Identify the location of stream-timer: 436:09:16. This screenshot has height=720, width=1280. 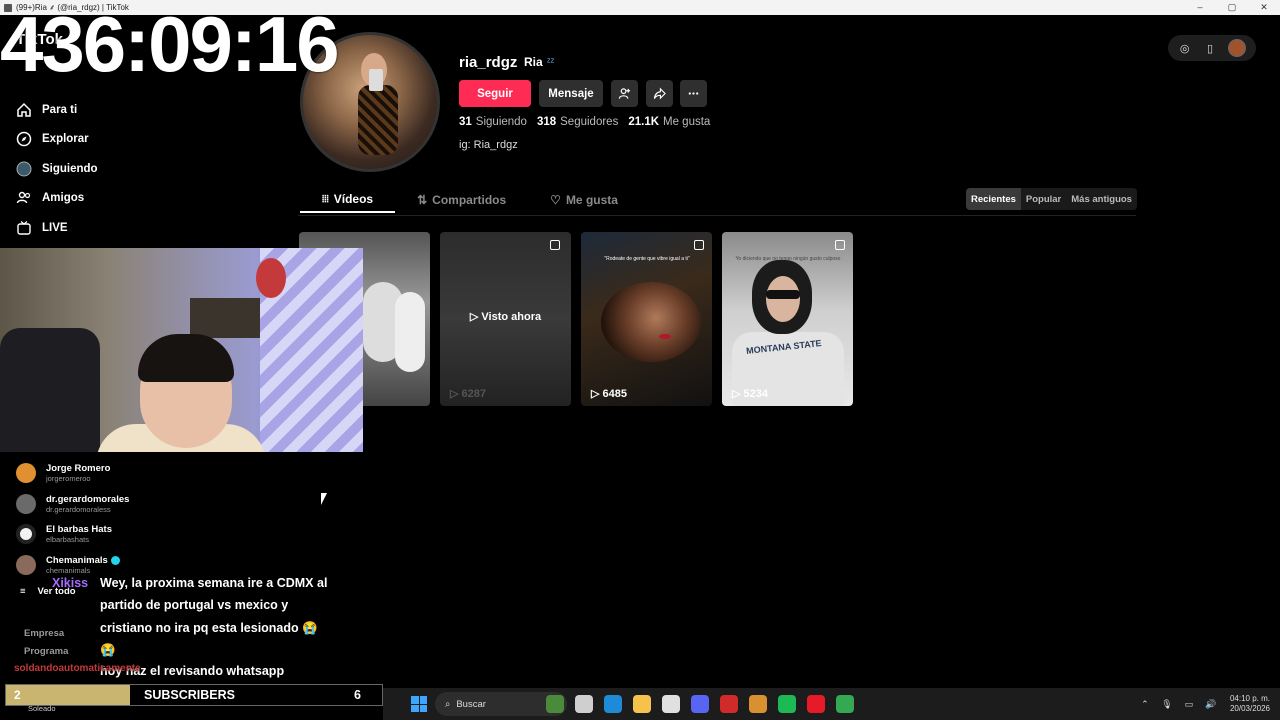
(170, 44).